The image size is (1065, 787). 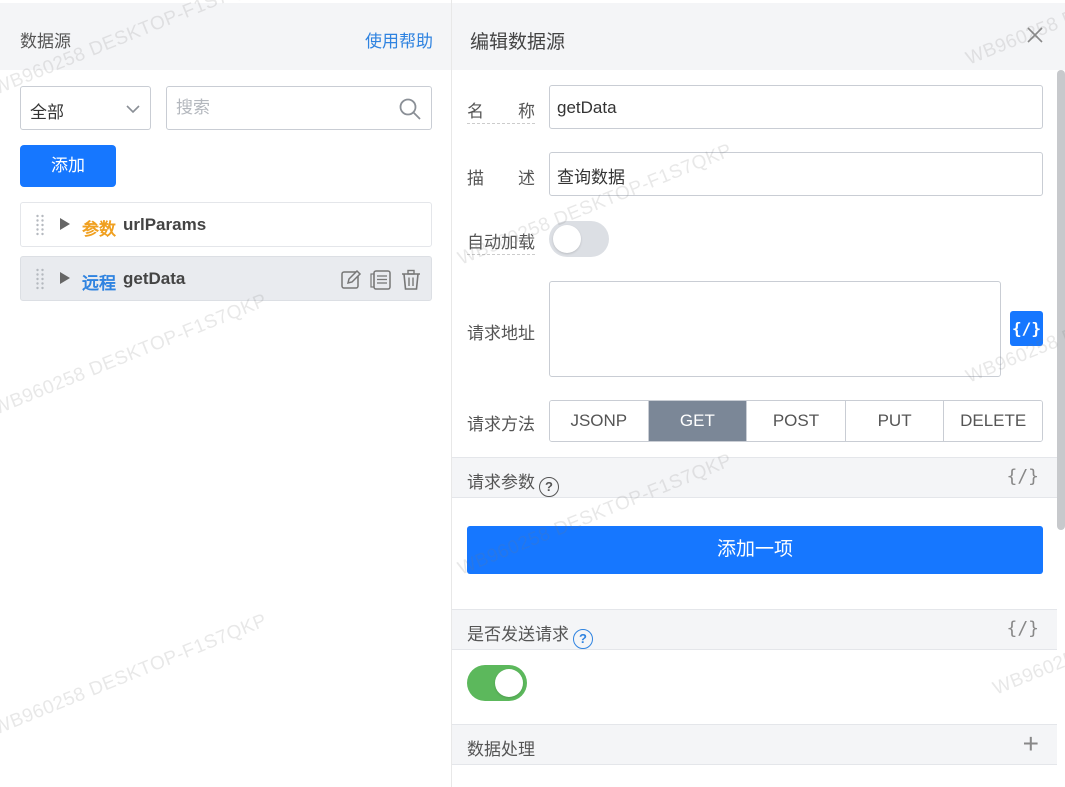 I want to click on data-source-item: 远程 getData, so click(x=226, y=278).